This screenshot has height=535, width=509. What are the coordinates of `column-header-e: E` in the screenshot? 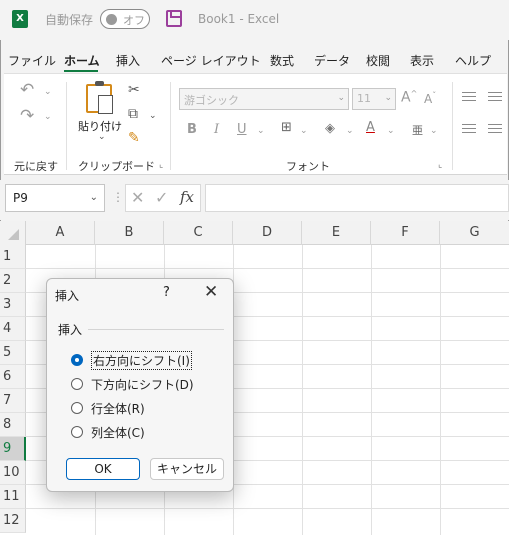 It's located at (336, 233).